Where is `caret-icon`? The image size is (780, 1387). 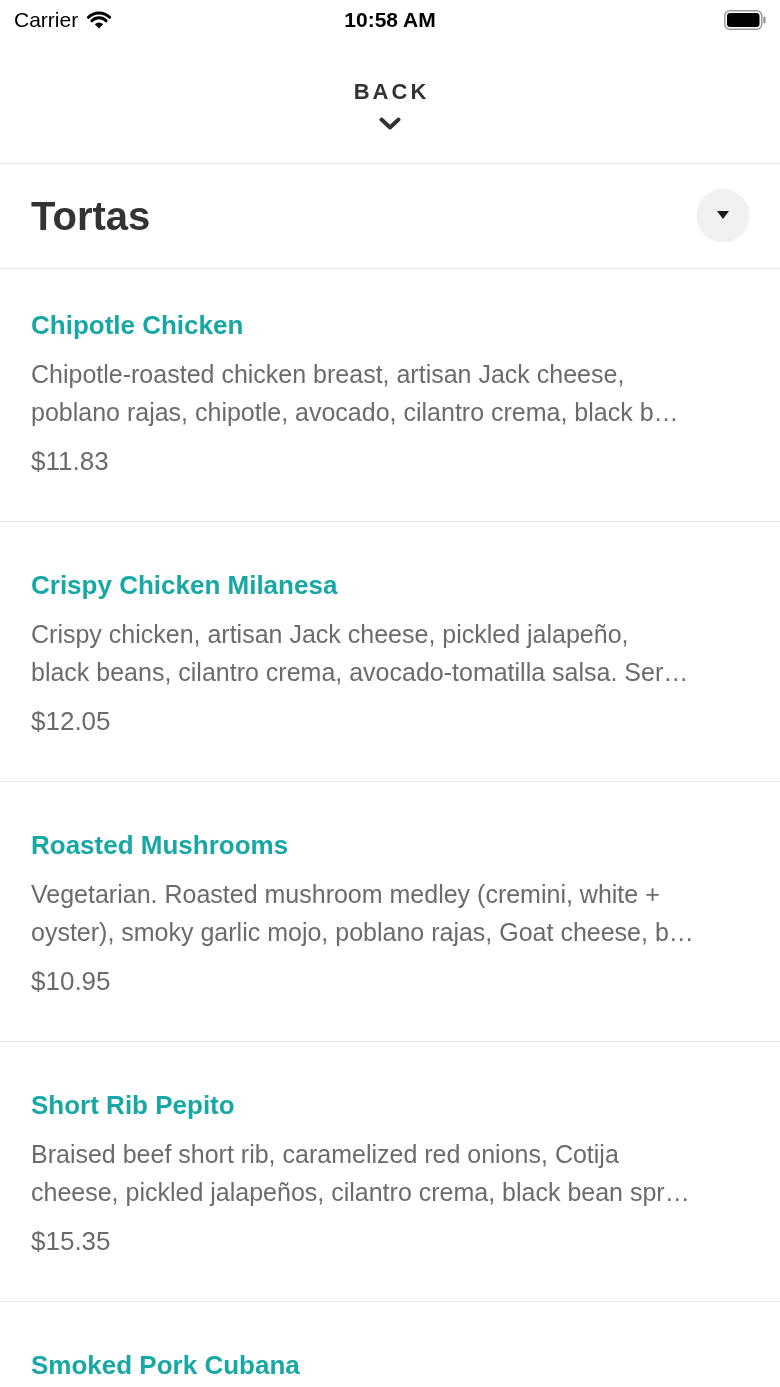 caret-icon is located at coordinates (723, 215).